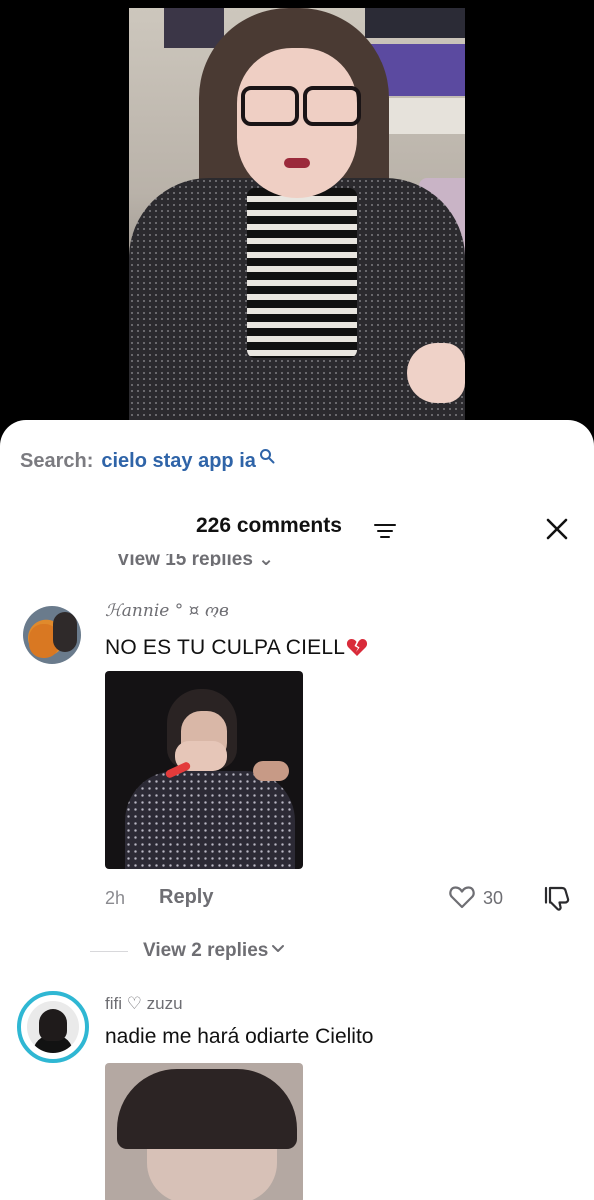 The width and height of the screenshot is (594, 1200). Describe the element at coordinates (278, 948) in the screenshot. I see `chevron-down-icon` at that location.